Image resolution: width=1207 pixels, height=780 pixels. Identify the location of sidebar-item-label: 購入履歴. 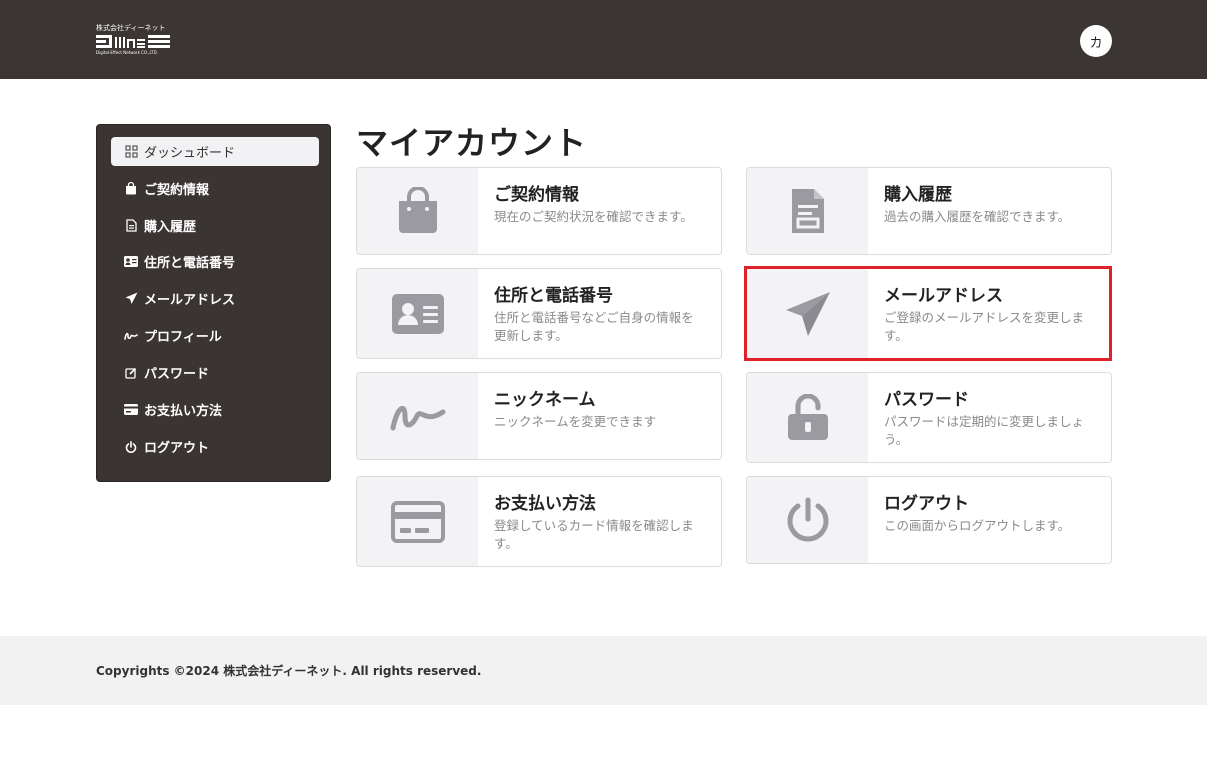
(170, 227).